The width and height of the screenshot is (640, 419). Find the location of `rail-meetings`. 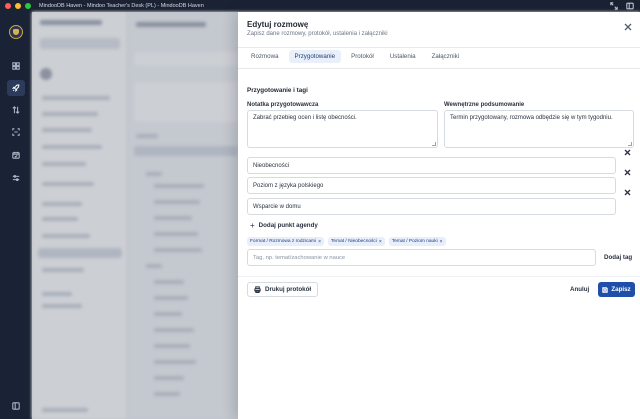

rail-meetings is located at coordinates (16, 88).